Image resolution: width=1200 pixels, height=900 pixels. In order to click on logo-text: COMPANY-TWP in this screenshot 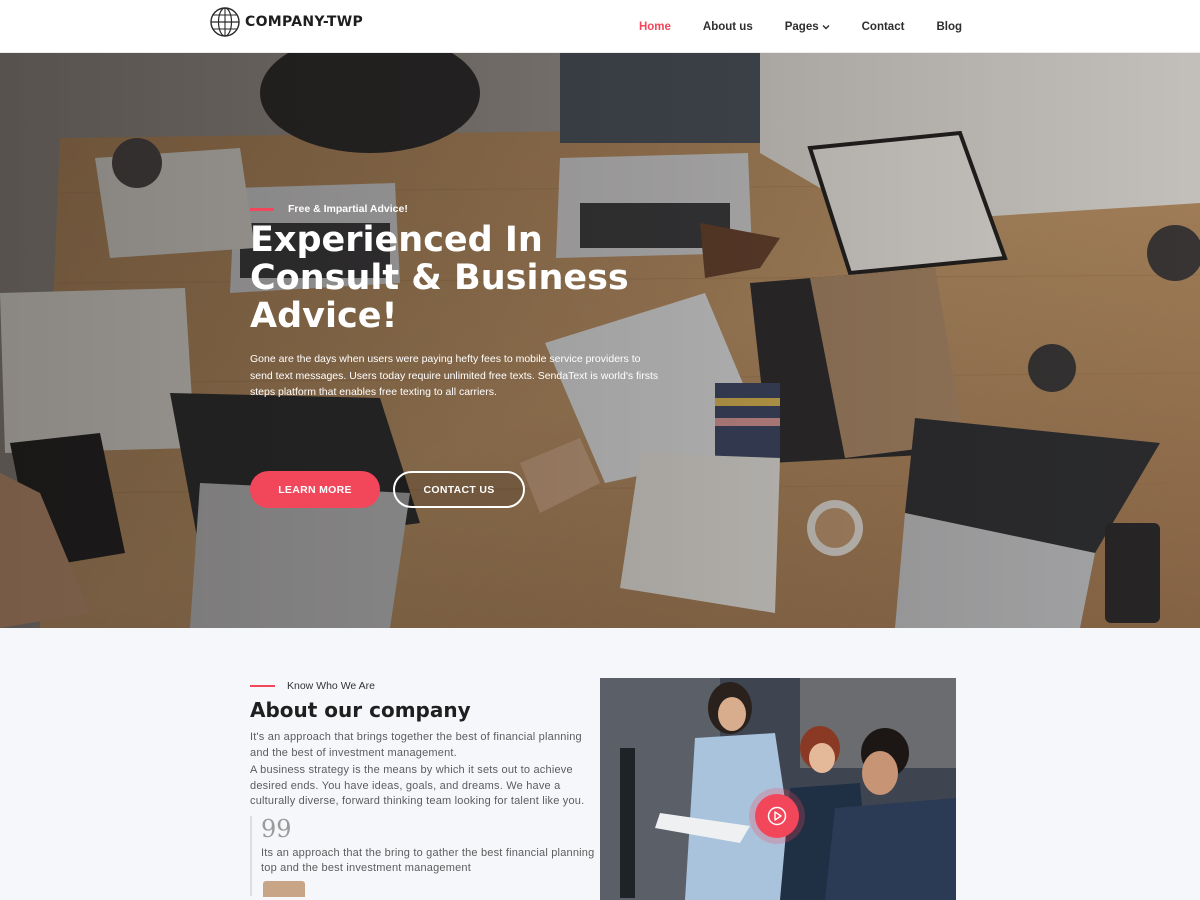, I will do `click(304, 22)`.